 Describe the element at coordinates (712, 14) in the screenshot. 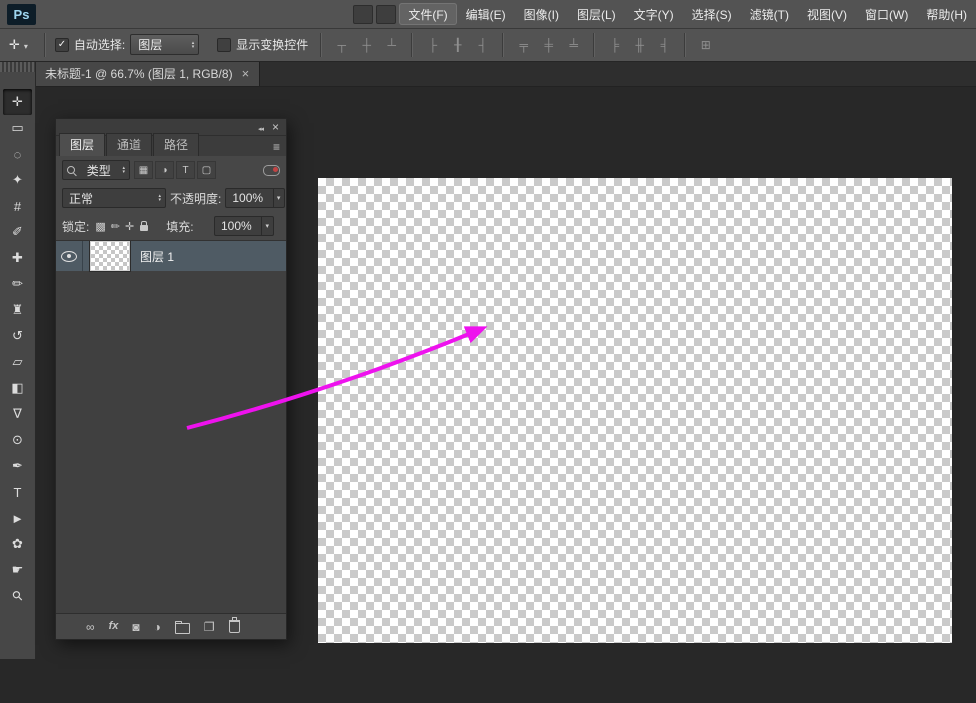

I see `menu-item: 选择(S)` at that location.